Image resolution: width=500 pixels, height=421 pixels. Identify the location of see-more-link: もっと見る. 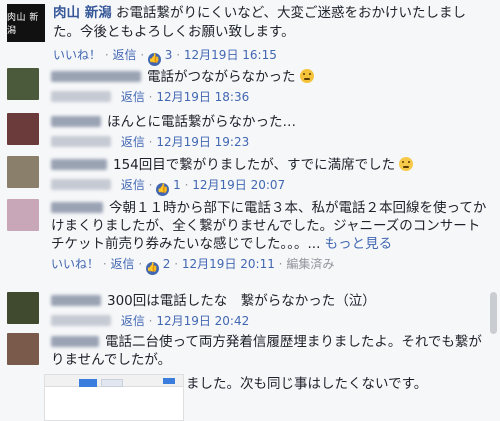
(359, 244).